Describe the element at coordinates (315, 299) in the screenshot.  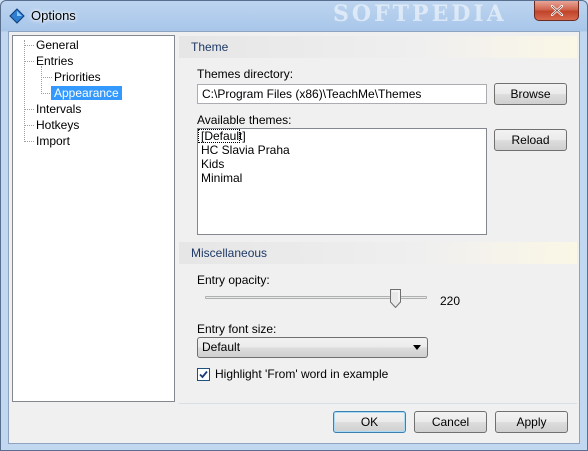
I see `entry-opacity-slider` at that location.